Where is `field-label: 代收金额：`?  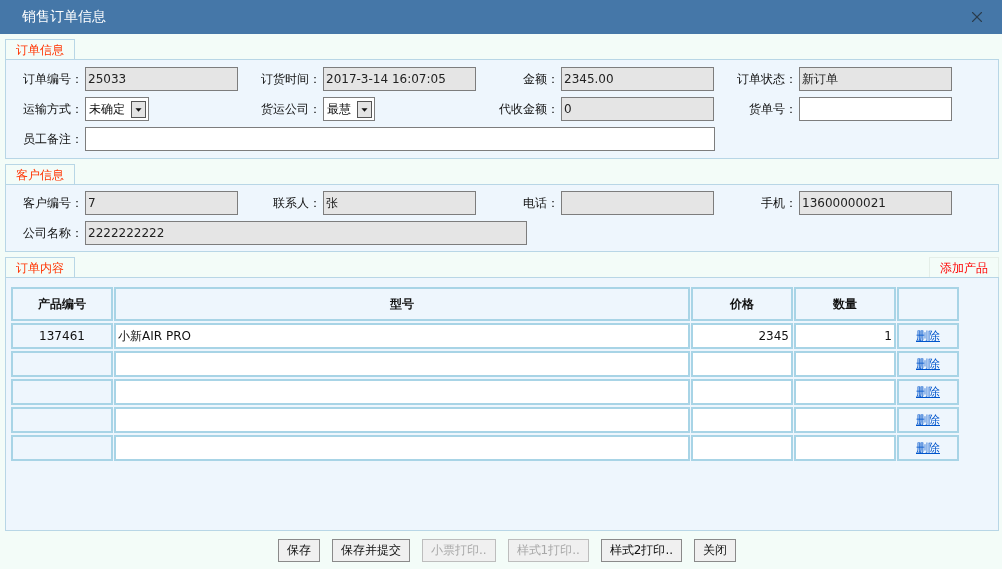
field-label: 代收金额： is located at coordinates (529, 109).